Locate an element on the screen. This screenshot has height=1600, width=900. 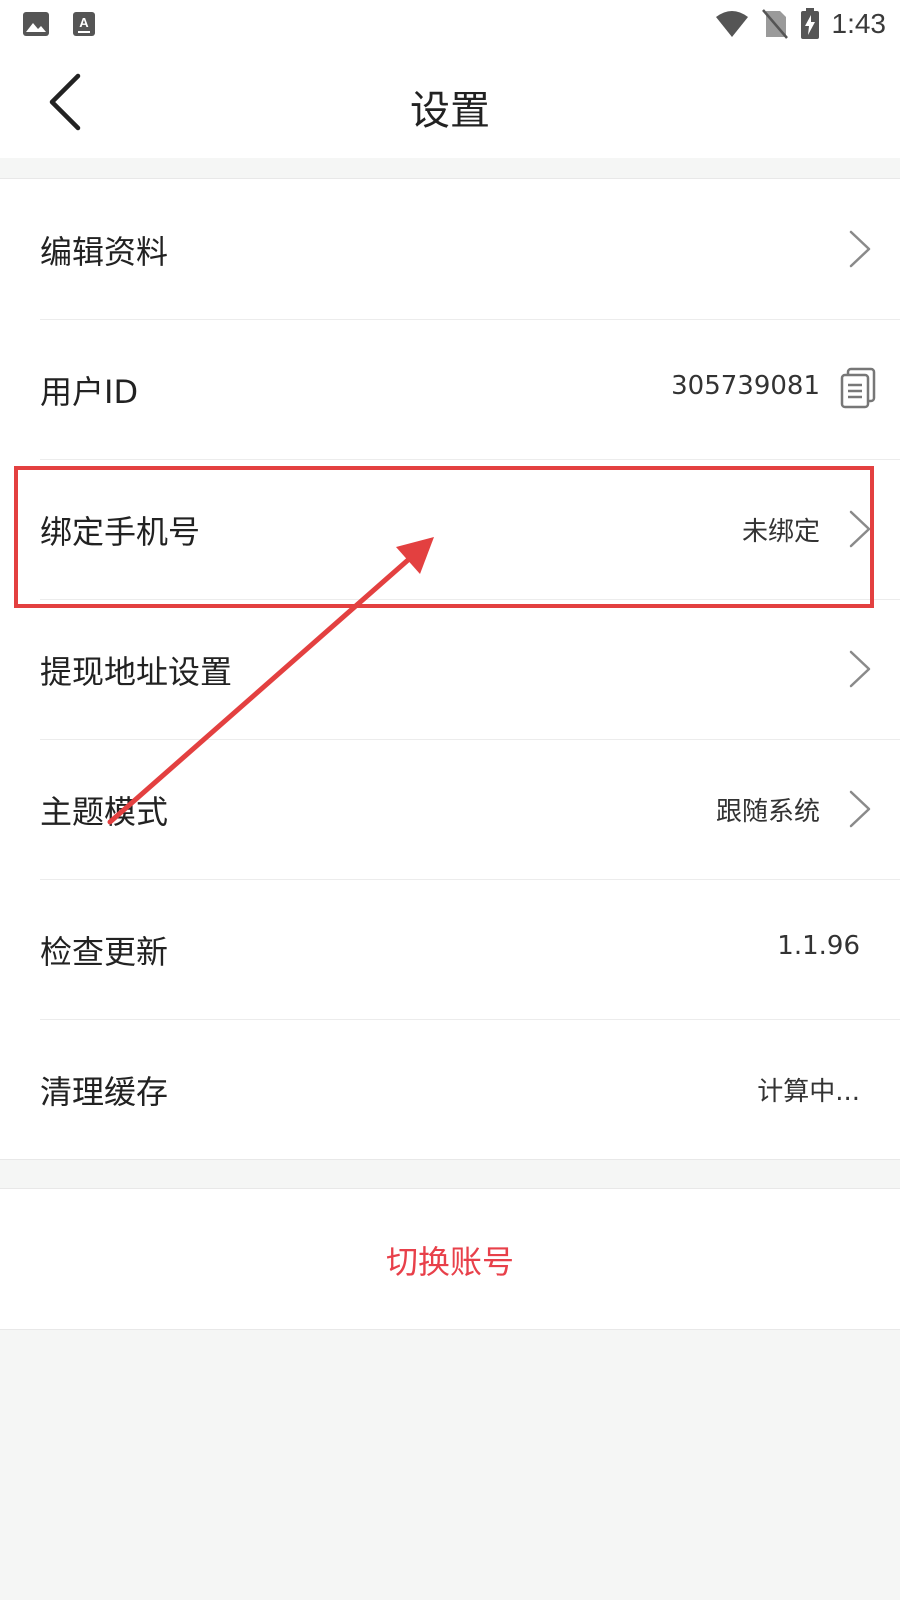
svg-text: A is located at coordinates (84, 22).